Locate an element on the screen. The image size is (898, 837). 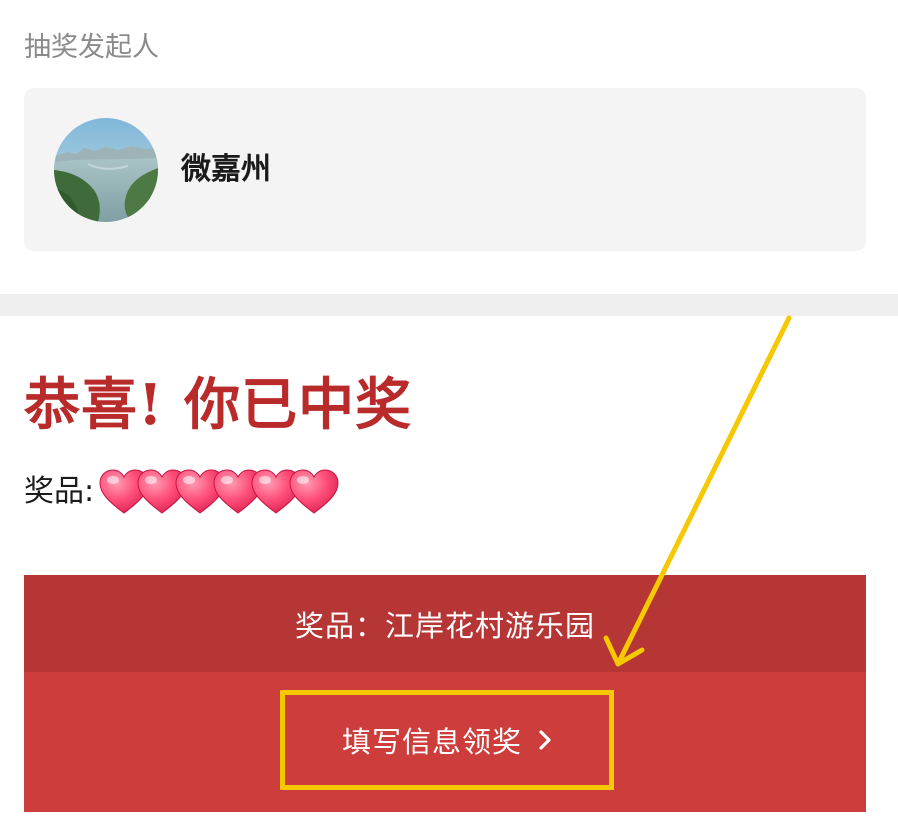
prize-banner: 奖品：江岸花村游乐园 is located at coordinates (445, 623).